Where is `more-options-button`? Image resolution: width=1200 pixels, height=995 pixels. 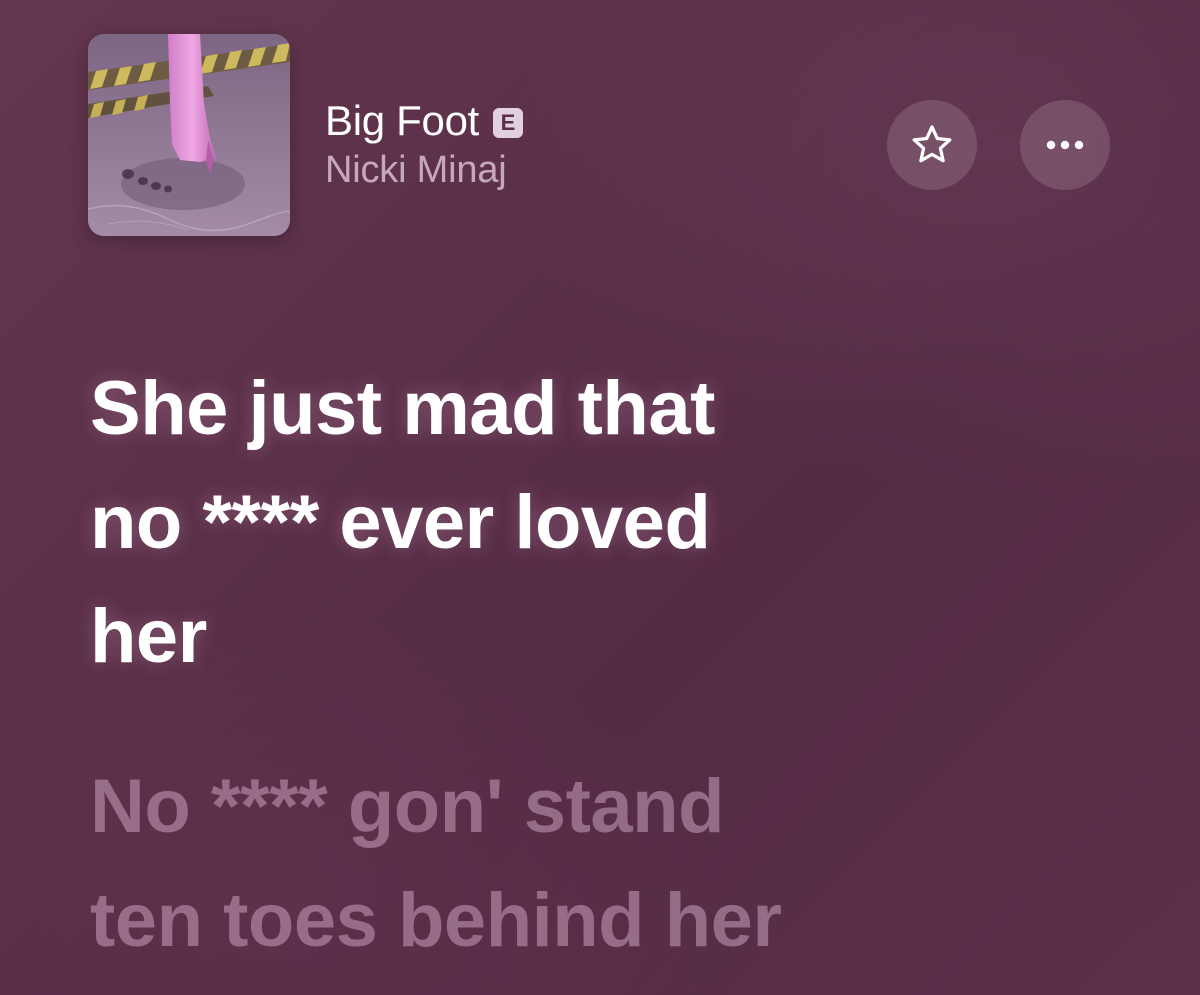
more-options-button is located at coordinates (1065, 145).